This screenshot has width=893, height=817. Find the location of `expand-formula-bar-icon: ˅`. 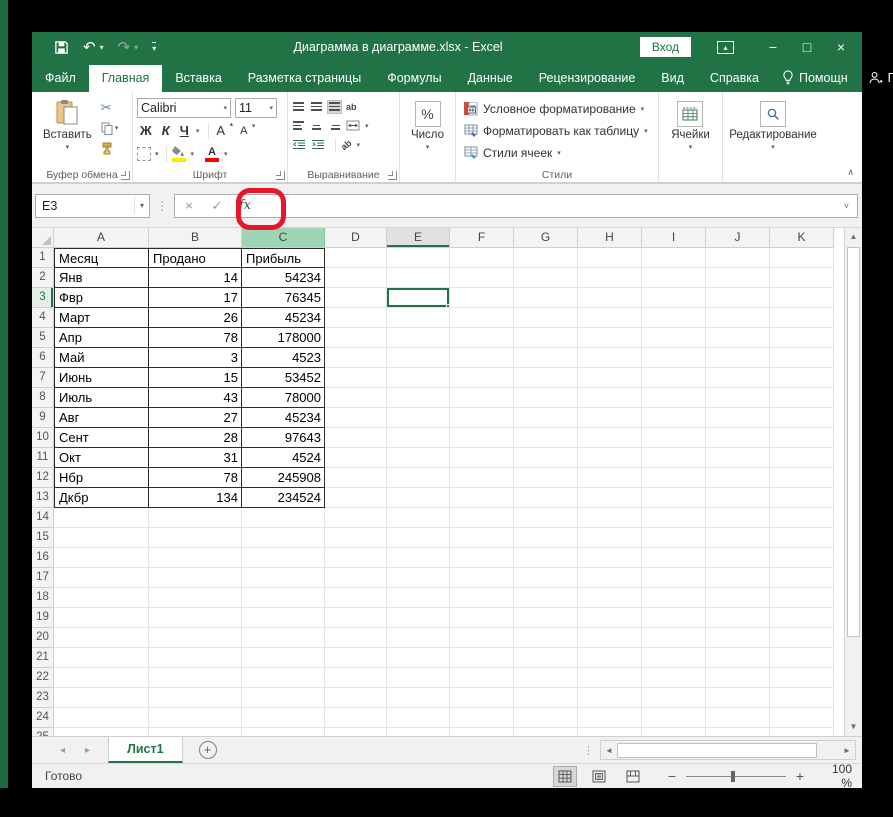

expand-formula-bar-icon: ˅ is located at coordinates (850, 206).